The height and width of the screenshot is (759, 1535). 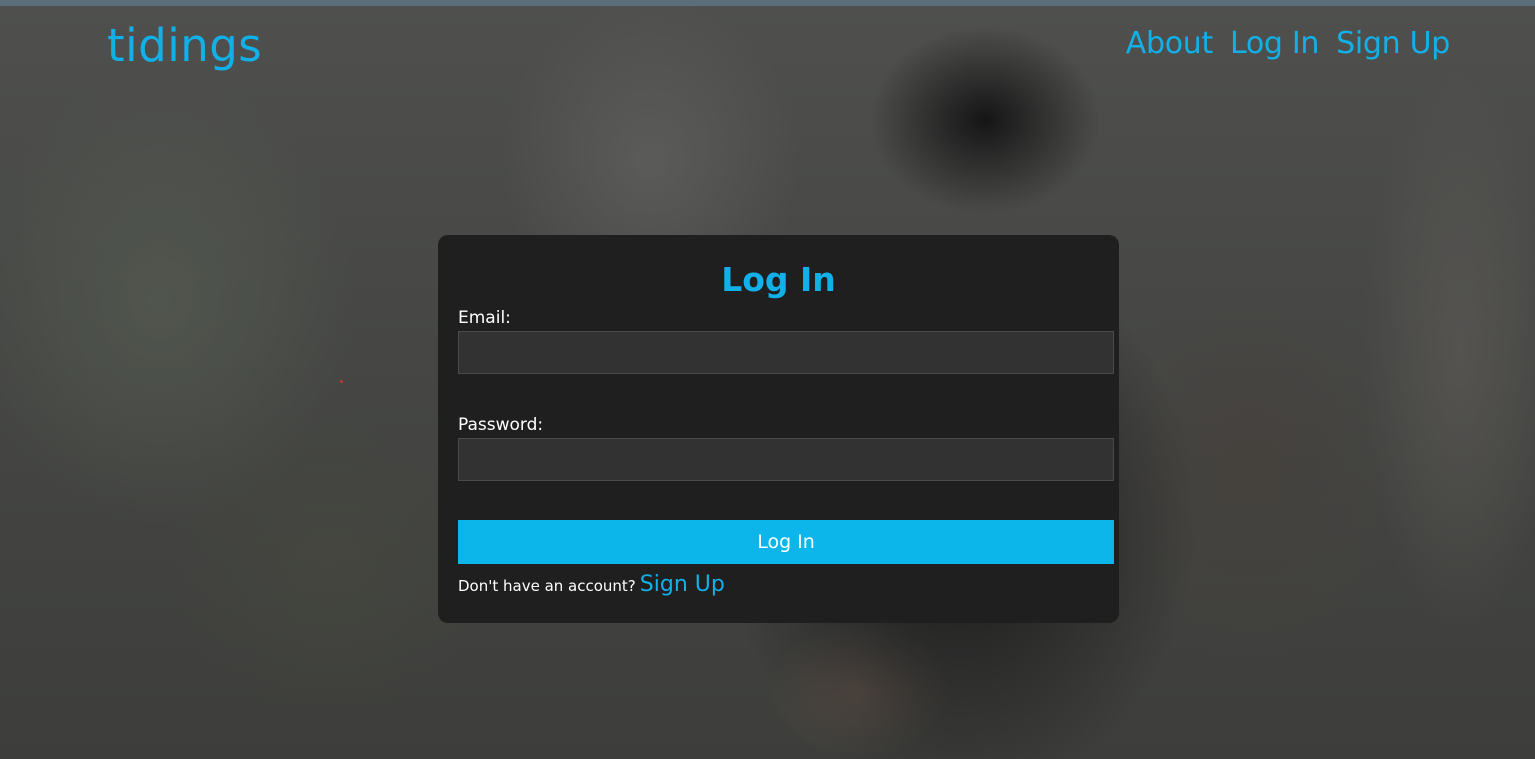 I want to click on decorative-dot, so click(x=341, y=381).